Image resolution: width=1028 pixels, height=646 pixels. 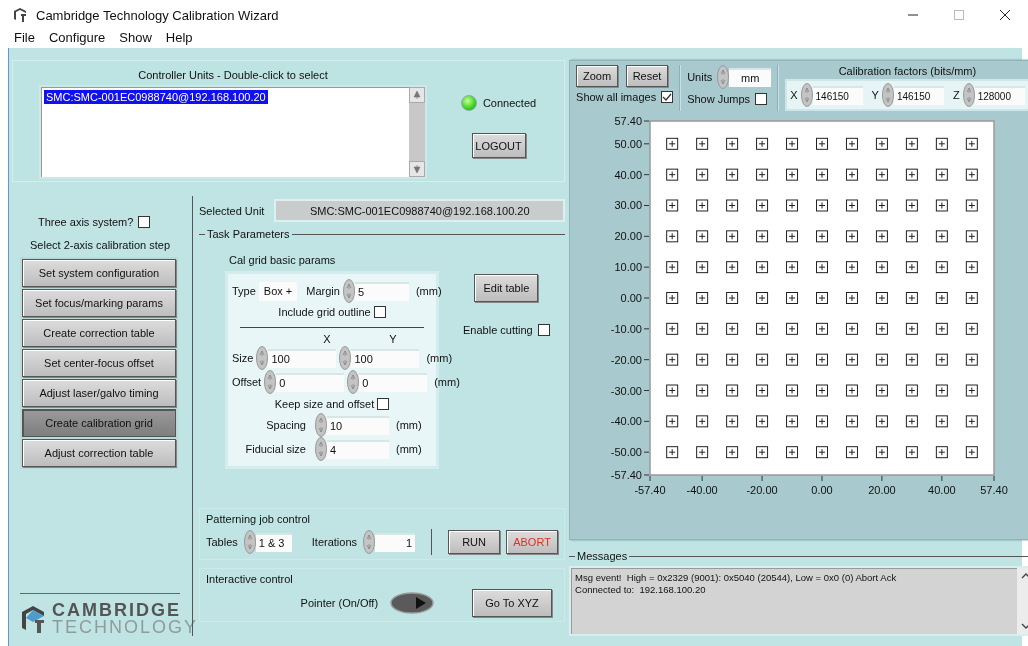 I want to click on scroll-up-icon, so click(x=417, y=95).